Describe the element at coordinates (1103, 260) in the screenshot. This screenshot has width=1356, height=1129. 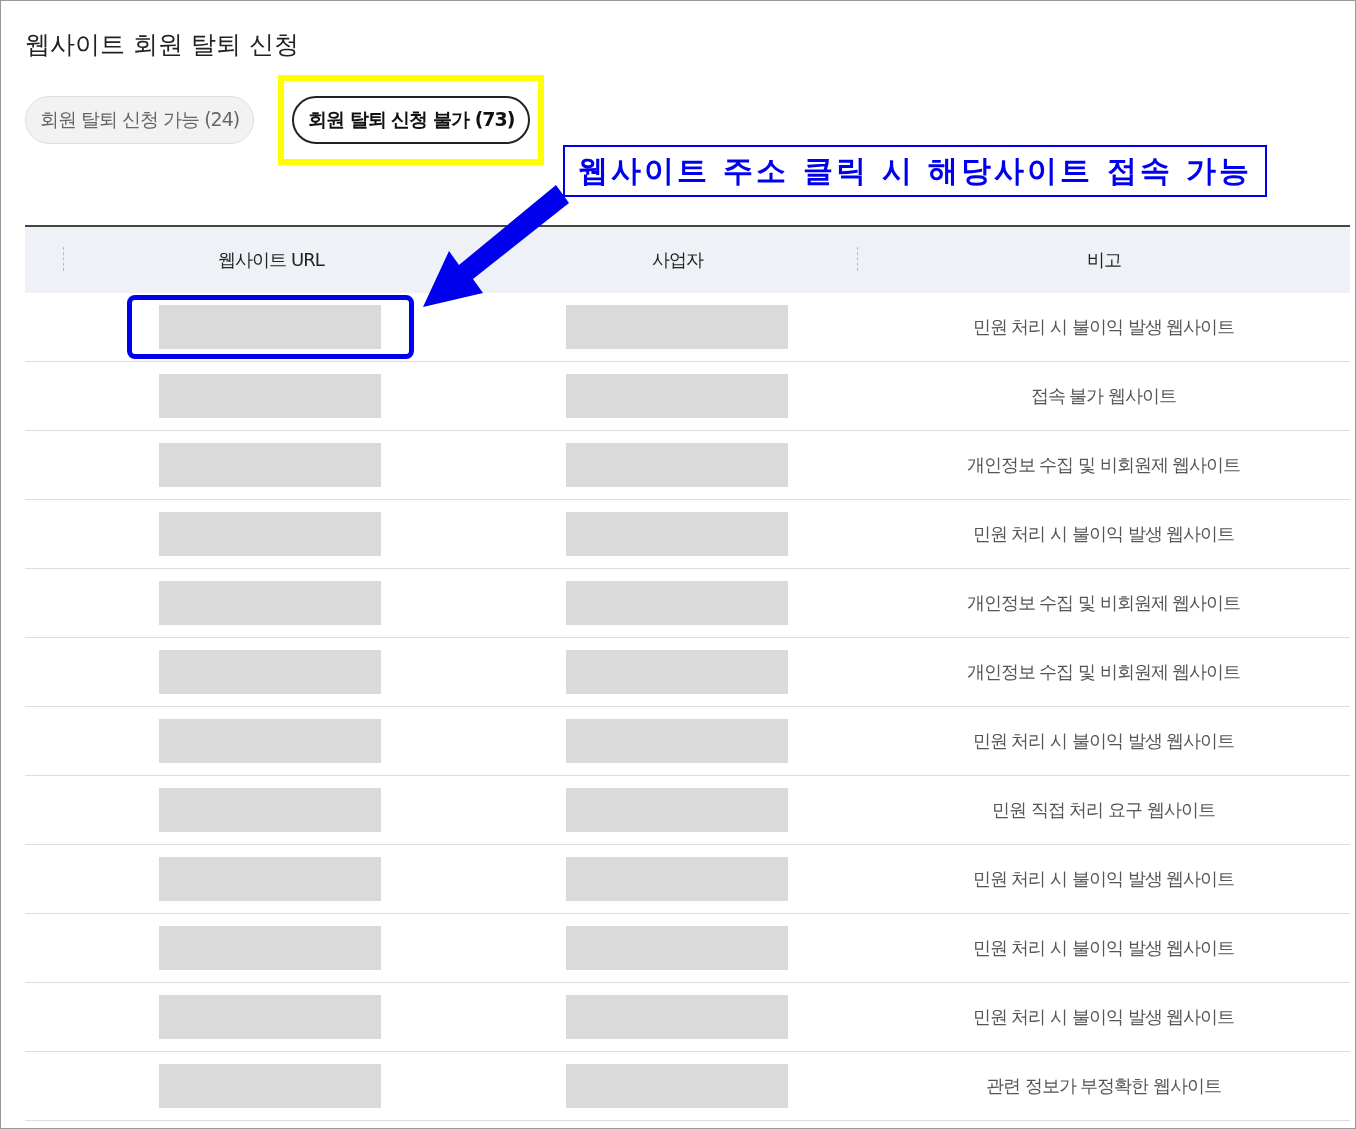
I see `column-header: 비고` at that location.